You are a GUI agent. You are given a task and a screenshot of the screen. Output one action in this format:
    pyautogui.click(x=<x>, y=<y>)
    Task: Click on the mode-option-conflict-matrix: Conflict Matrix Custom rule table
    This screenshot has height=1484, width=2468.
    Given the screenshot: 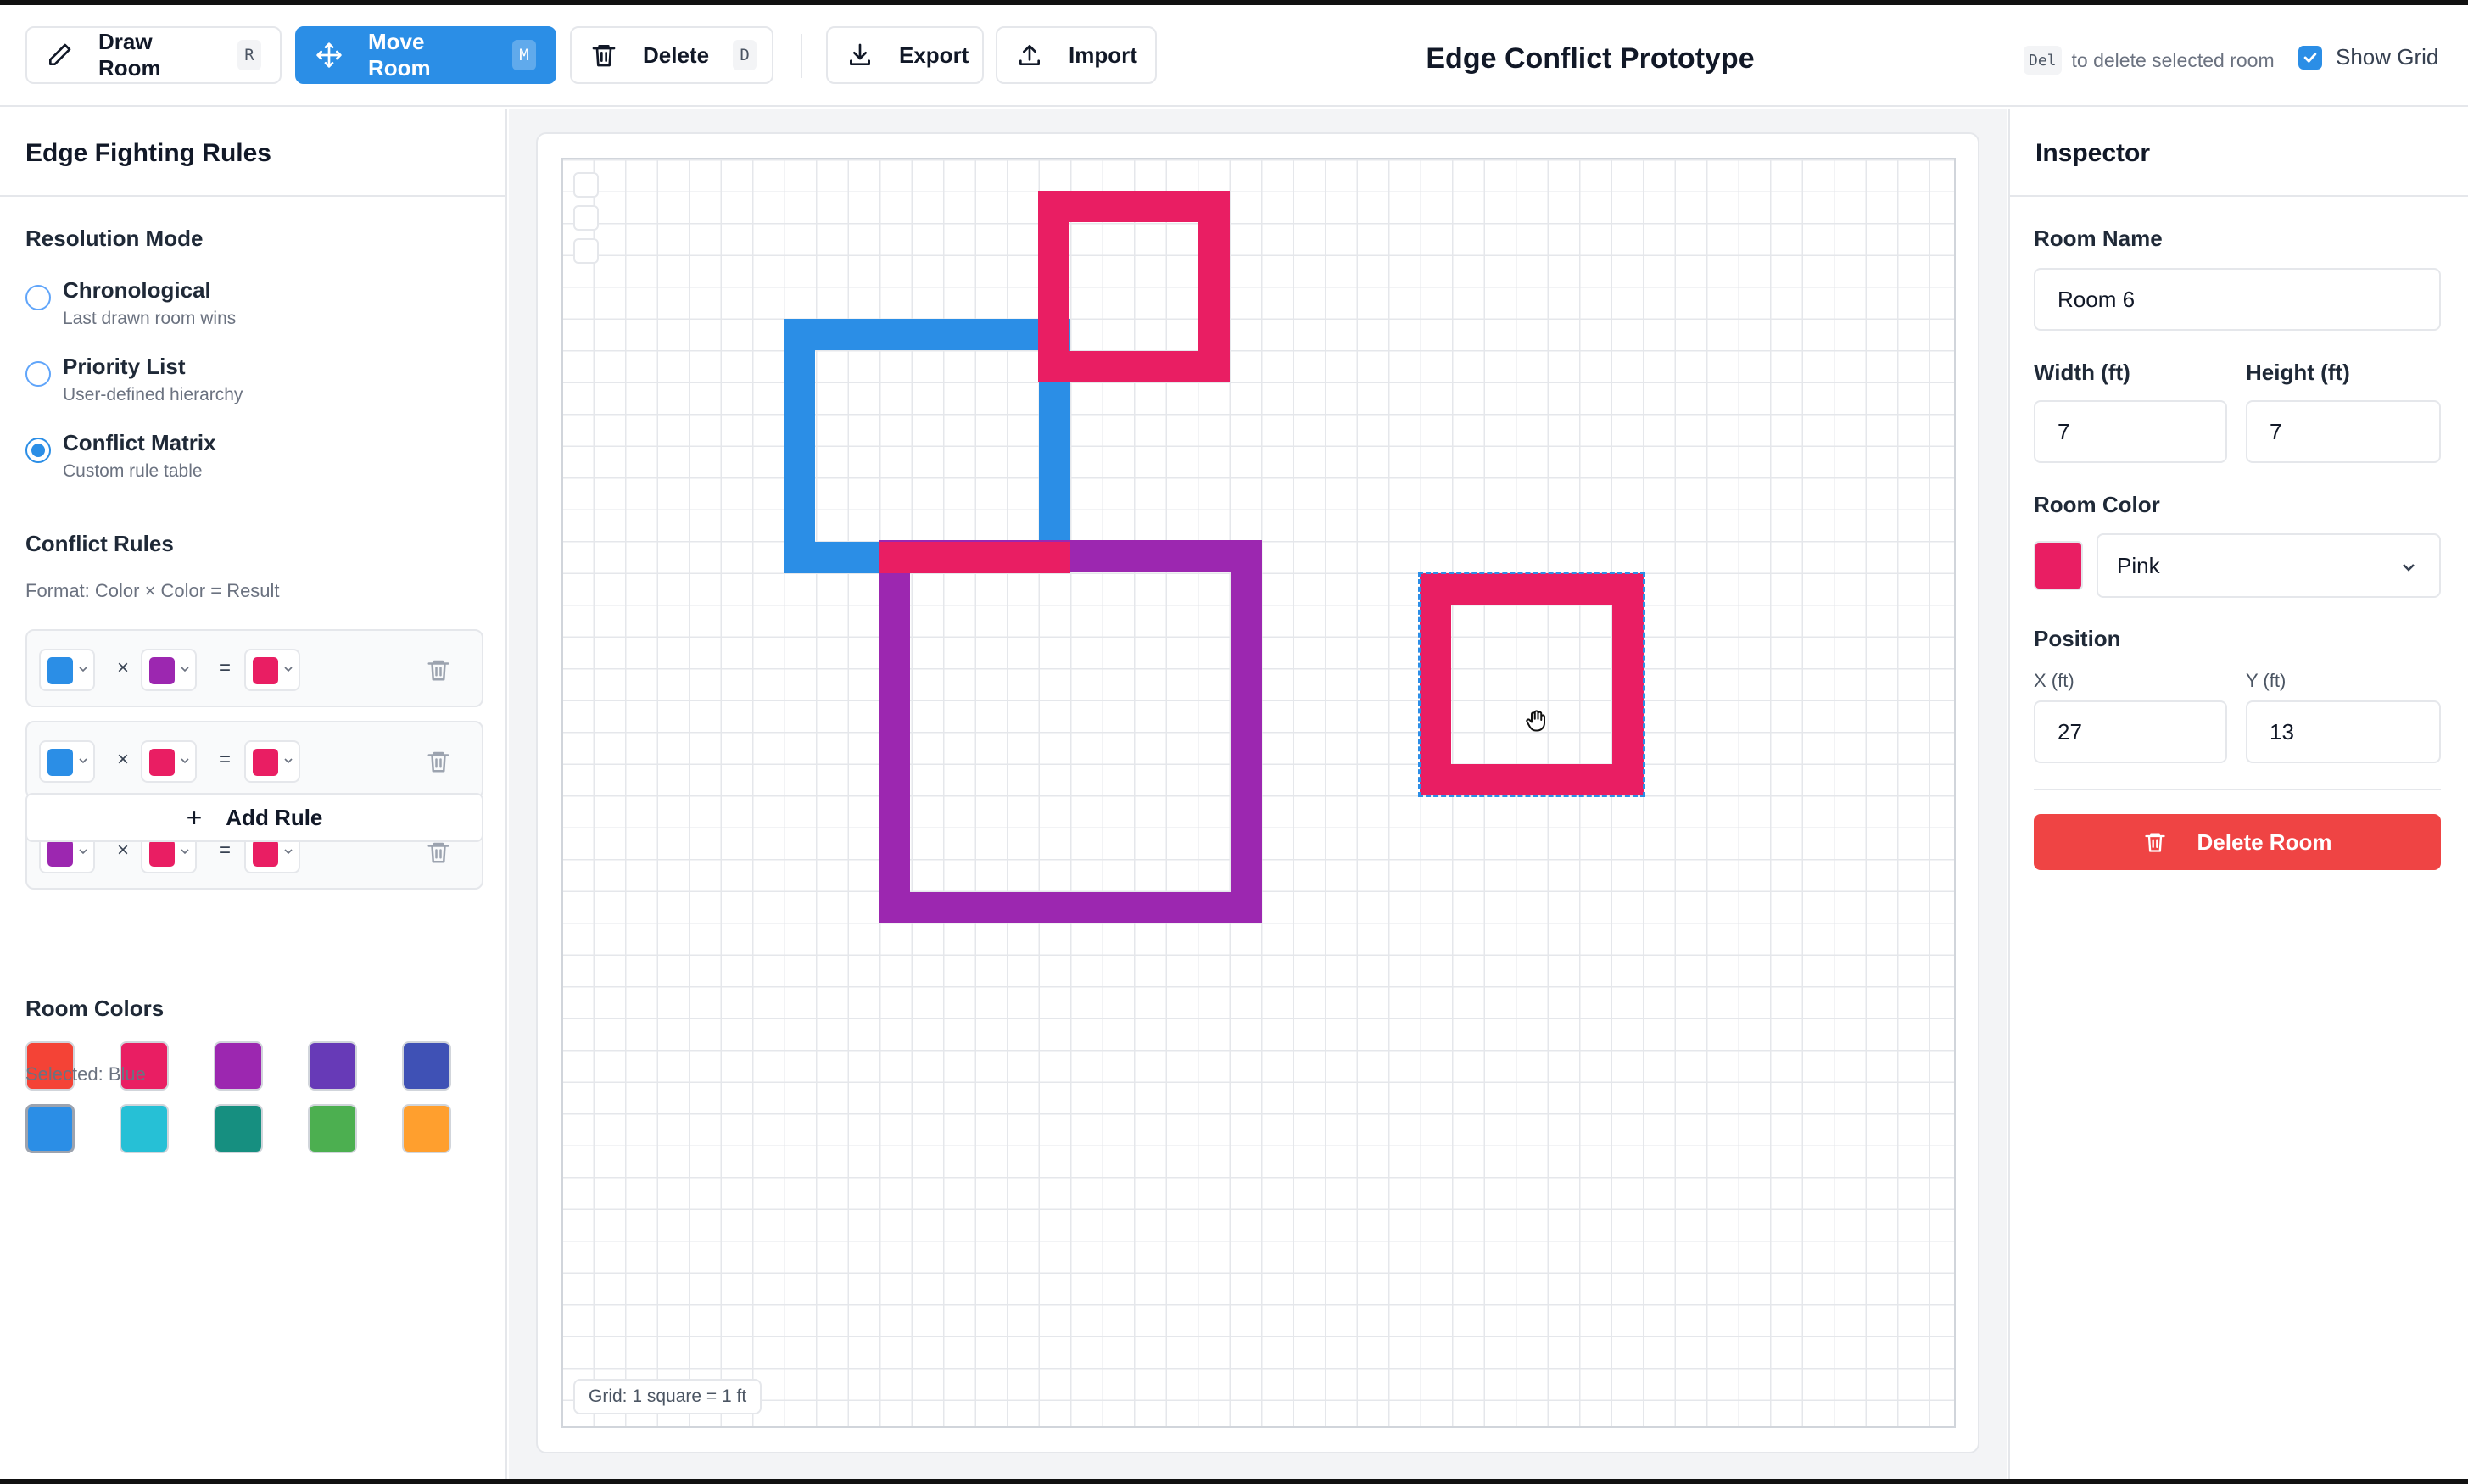 What is the action you would take?
    pyautogui.click(x=120, y=456)
    